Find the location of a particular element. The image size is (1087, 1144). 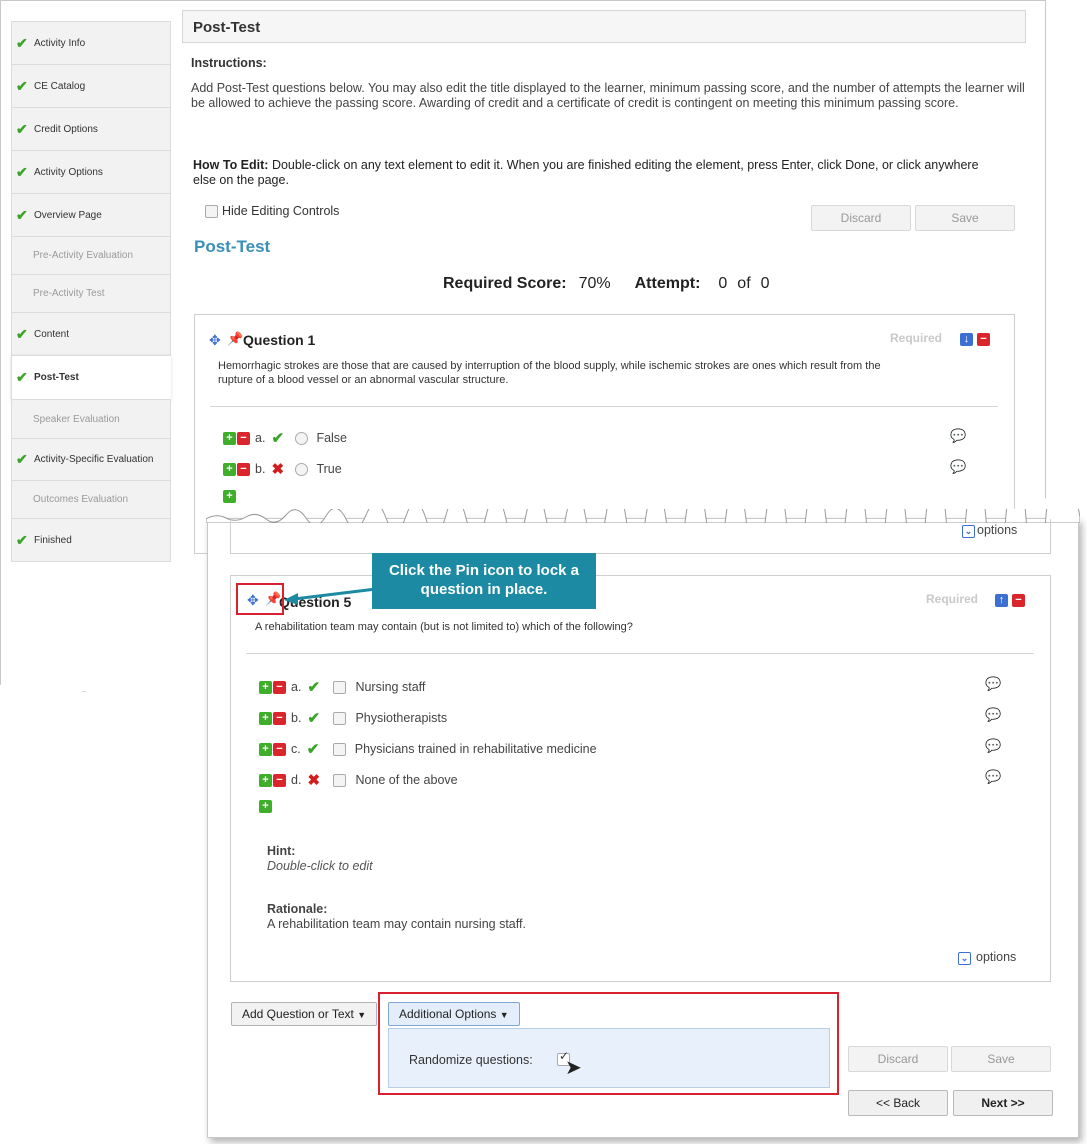

sidebar-item-label: Speaker Evaluation is located at coordinates (76, 419).